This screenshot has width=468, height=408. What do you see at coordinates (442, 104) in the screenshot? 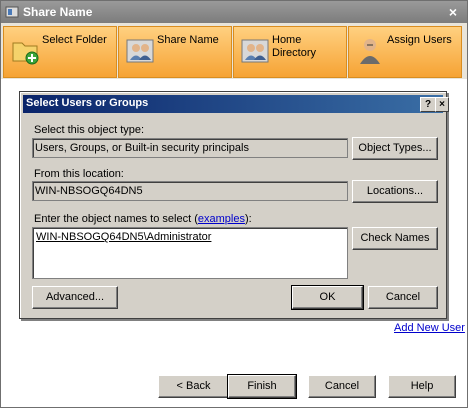
I see `dialog-close-button: ×` at bounding box center [442, 104].